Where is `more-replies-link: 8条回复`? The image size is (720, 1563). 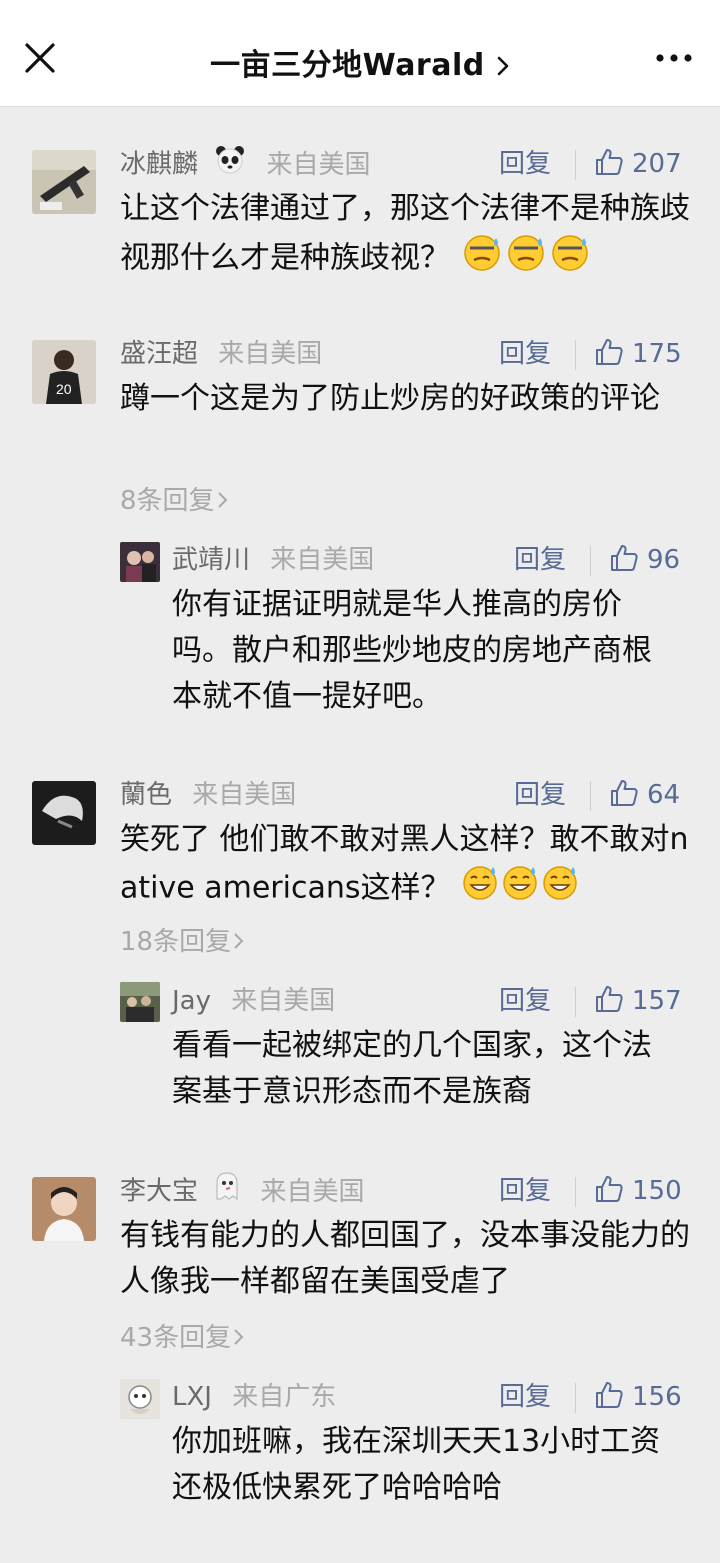
more-replies-link: 8条回复 is located at coordinates (174, 501).